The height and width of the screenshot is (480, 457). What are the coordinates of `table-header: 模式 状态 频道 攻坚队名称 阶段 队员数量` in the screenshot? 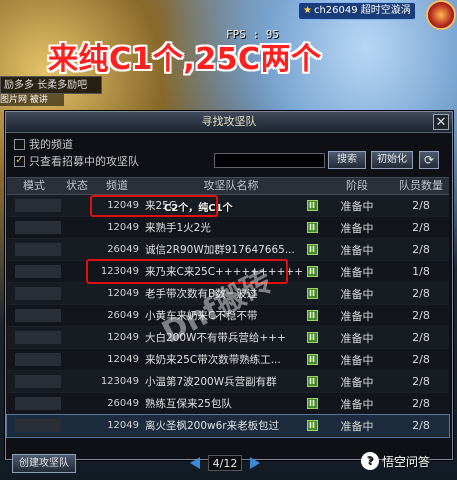 It's located at (228, 186).